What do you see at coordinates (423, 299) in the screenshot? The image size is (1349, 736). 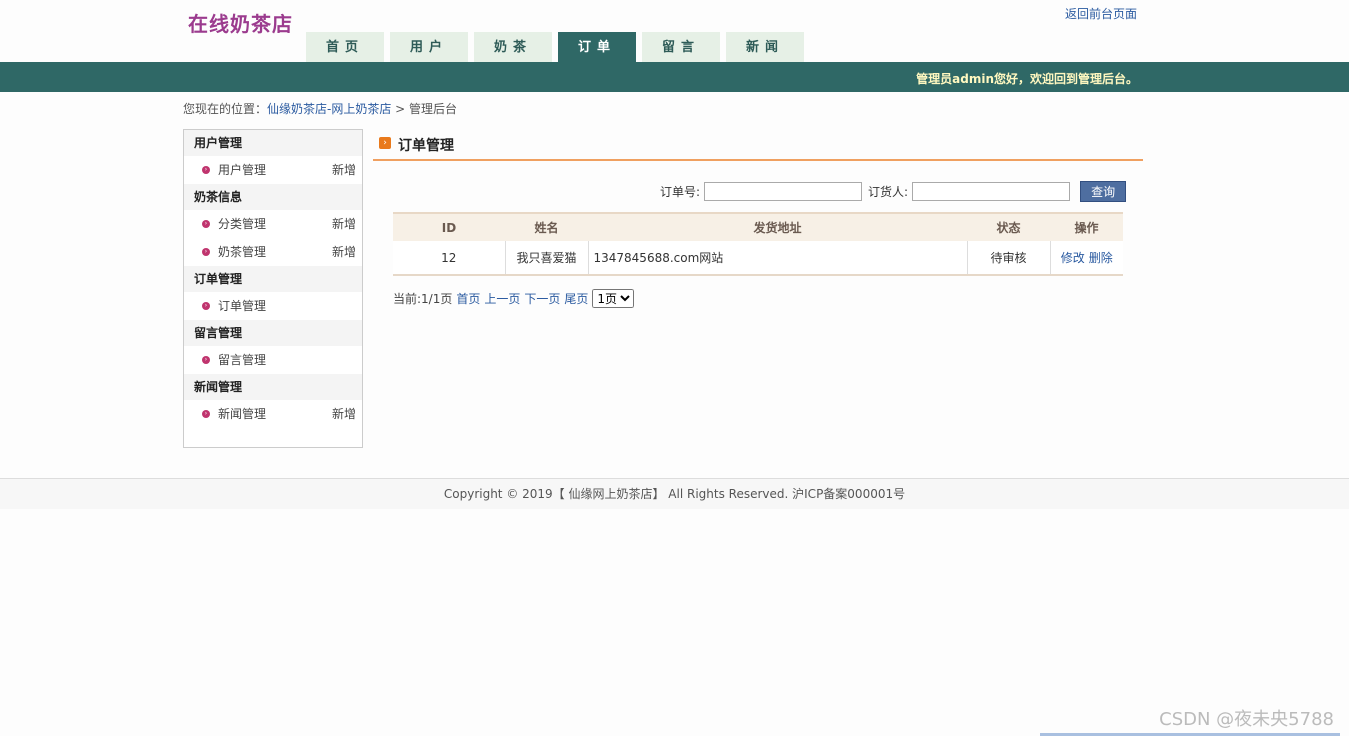 I see `pager-current: 当前:1/1页` at bounding box center [423, 299].